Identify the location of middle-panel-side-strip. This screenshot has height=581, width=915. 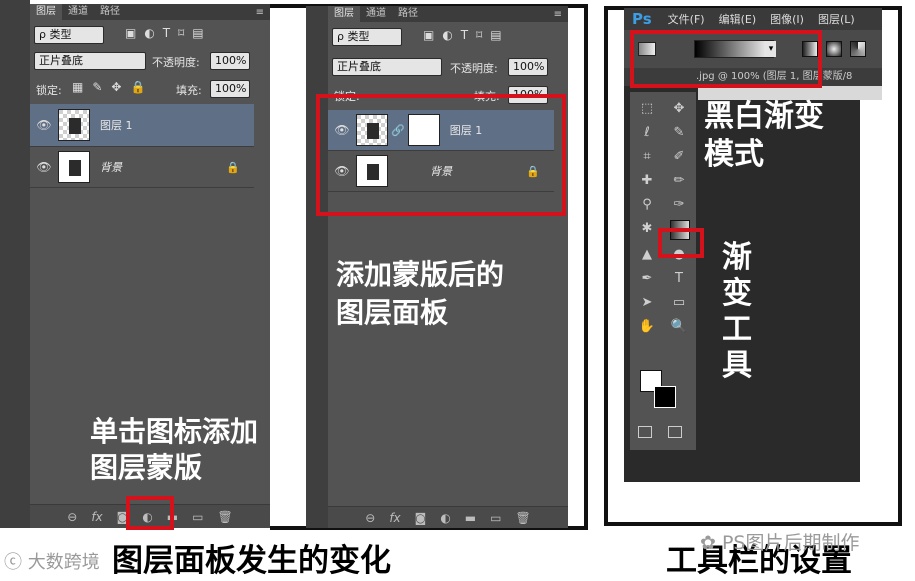
(317, 267).